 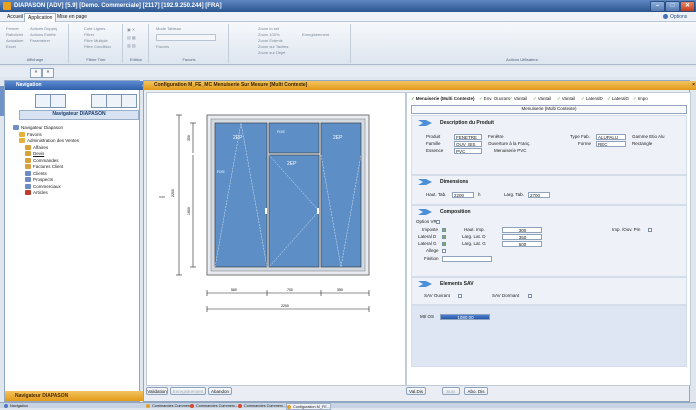 What do you see at coordinates (48, 73) in the screenshot?
I see `expand-right-icon: »` at bounding box center [48, 73].